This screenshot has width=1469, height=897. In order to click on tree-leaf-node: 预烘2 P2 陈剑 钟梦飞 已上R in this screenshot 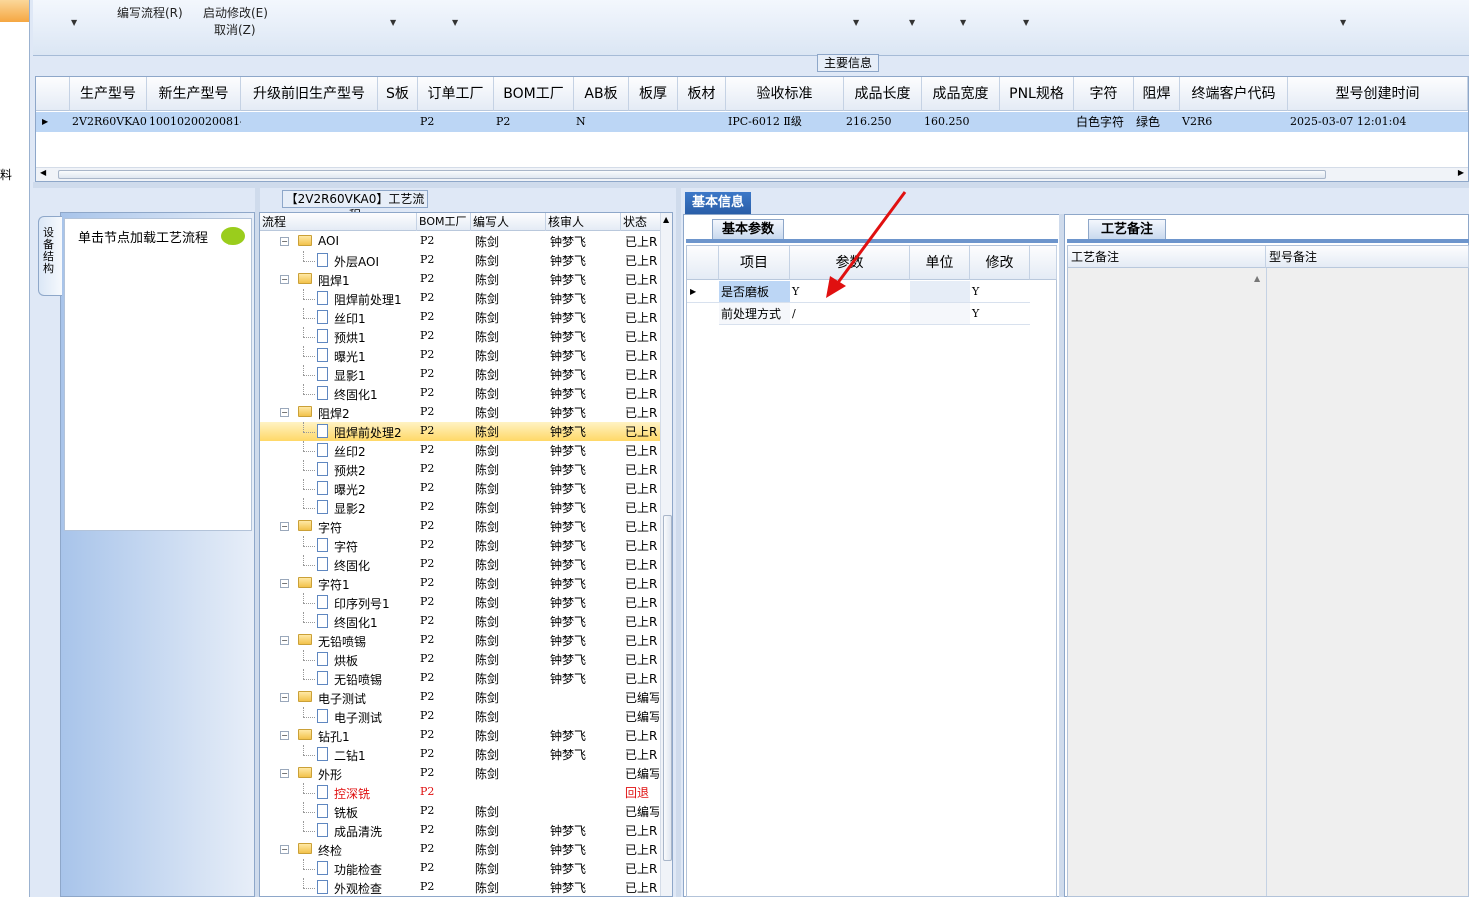, I will do `click(460, 469)`.